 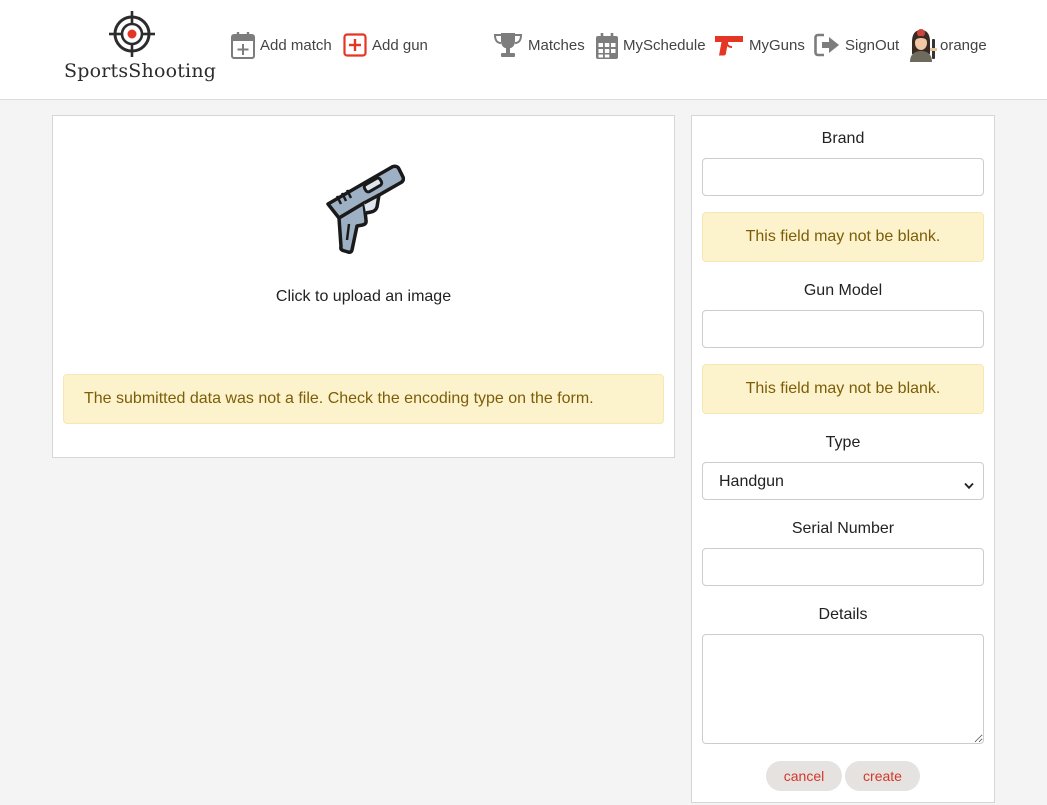 I want to click on plus-square-icon, so click(x=355, y=45).